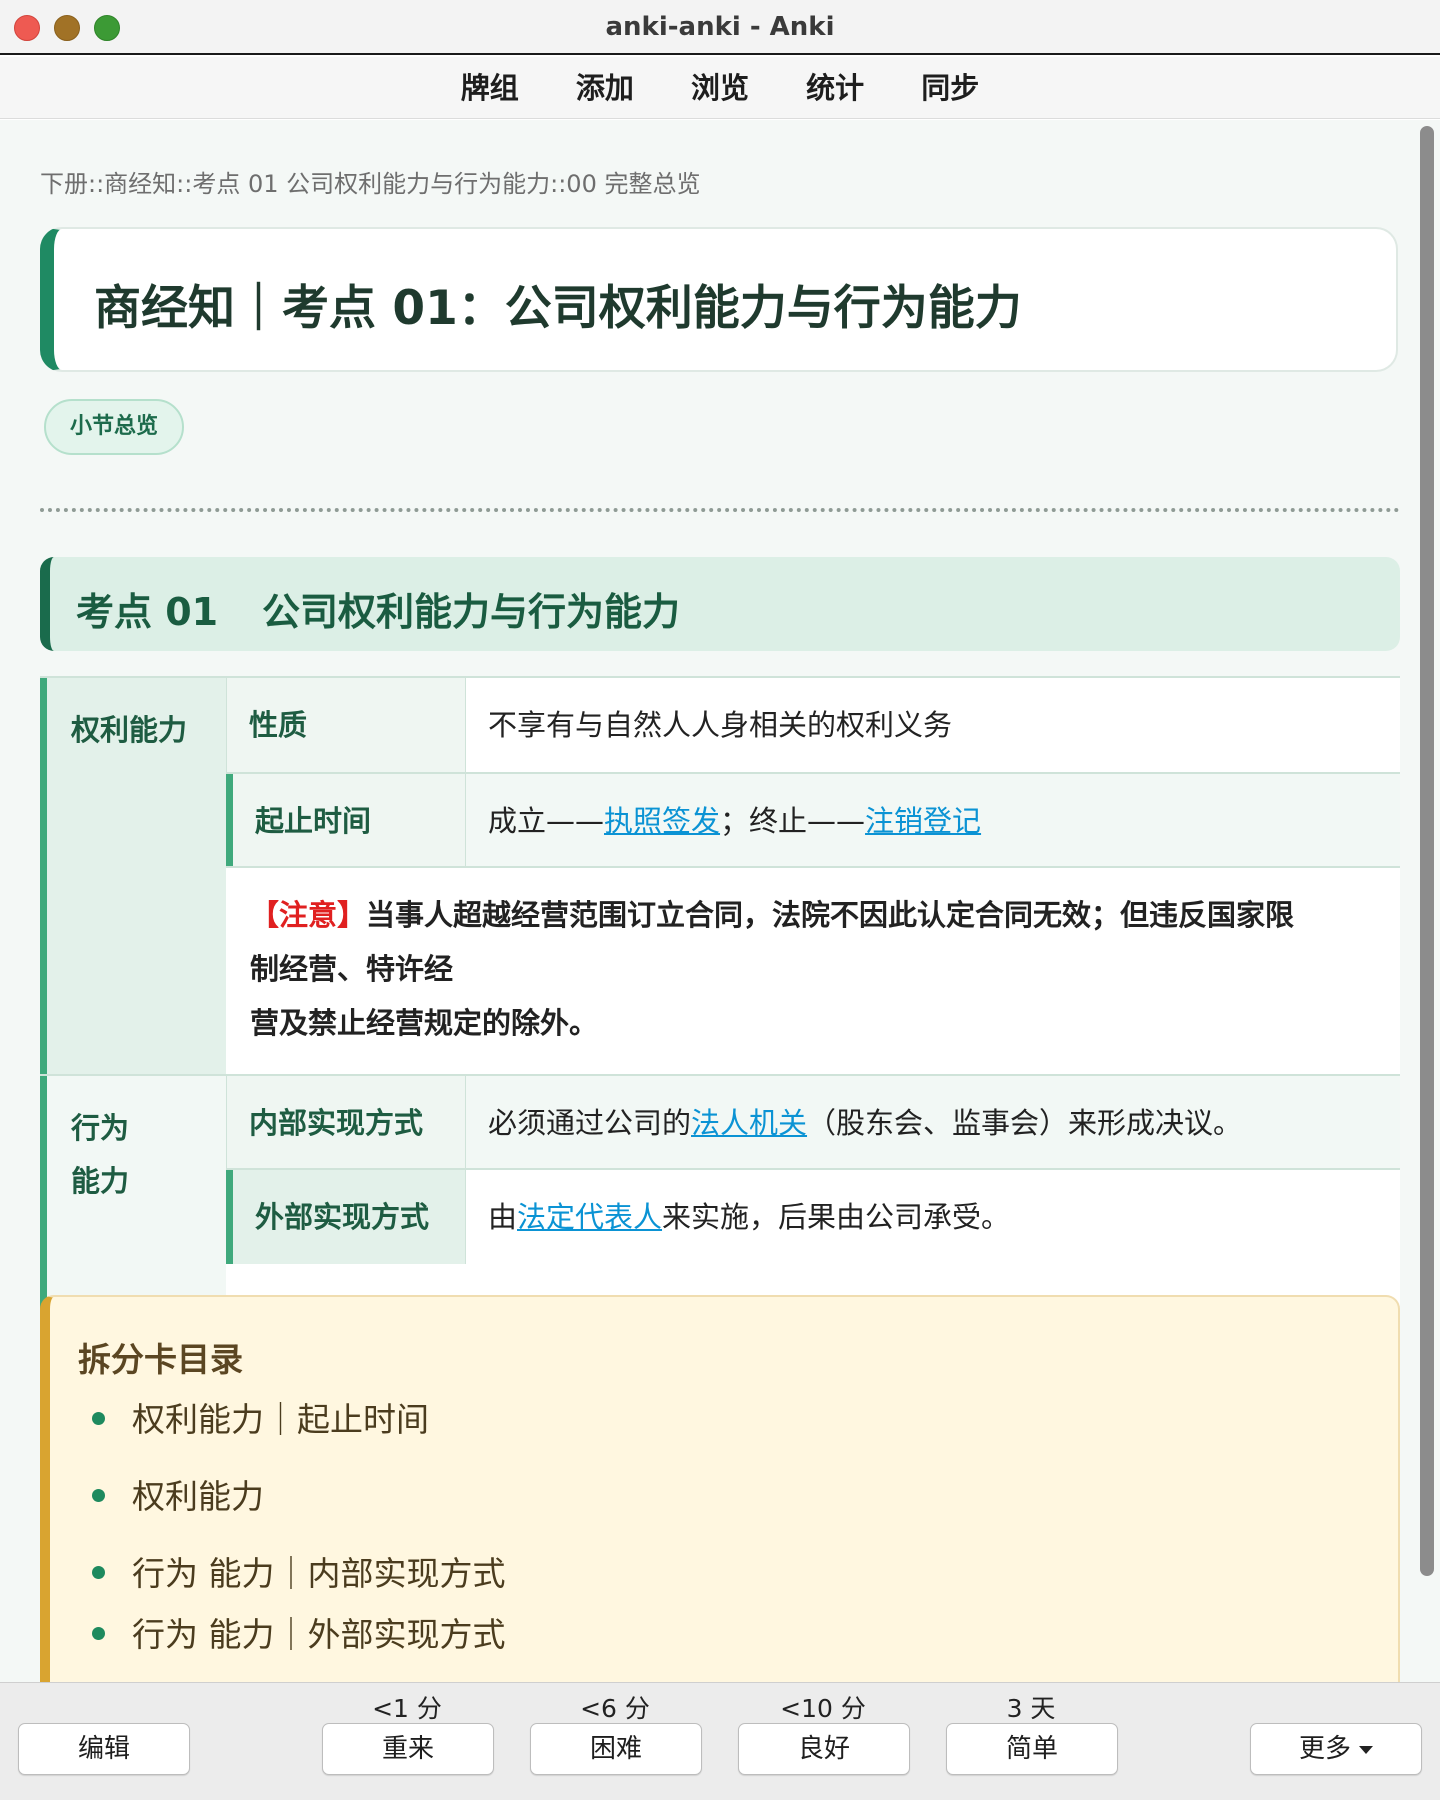 The width and height of the screenshot is (1440, 1800). I want to click on section-number: 考点 01, so click(147, 612).